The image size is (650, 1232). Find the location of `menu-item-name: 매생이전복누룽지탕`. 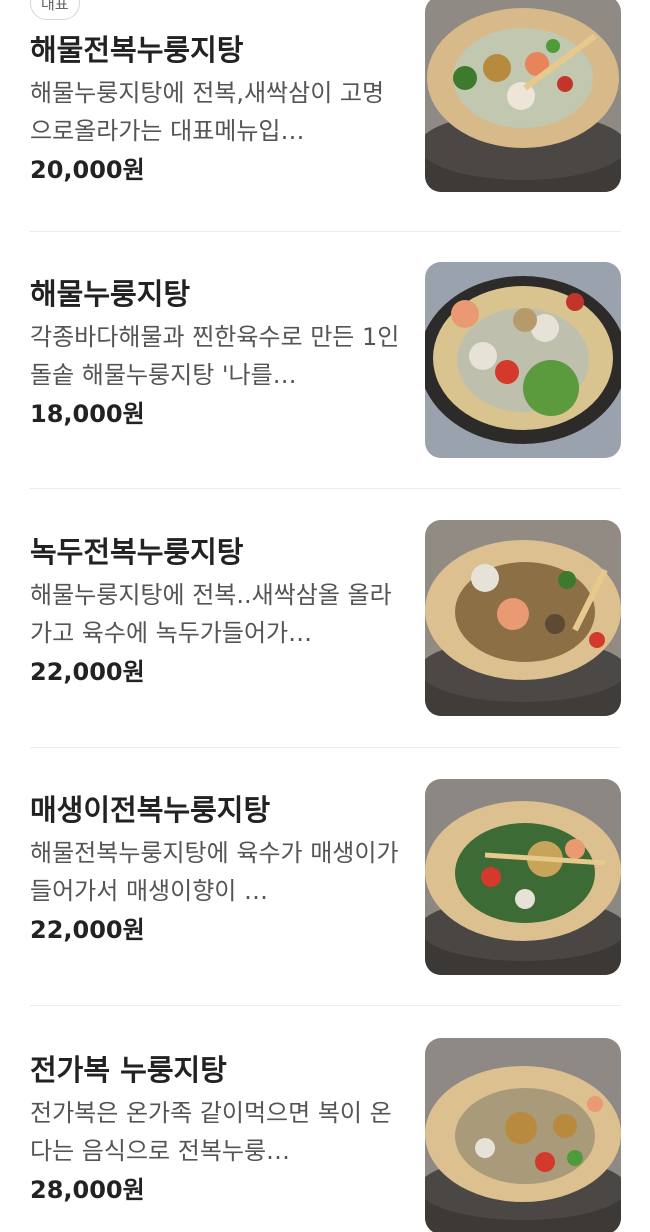

menu-item-name: 매생이전복누룽지탕 is located at coordinates (150, 810).